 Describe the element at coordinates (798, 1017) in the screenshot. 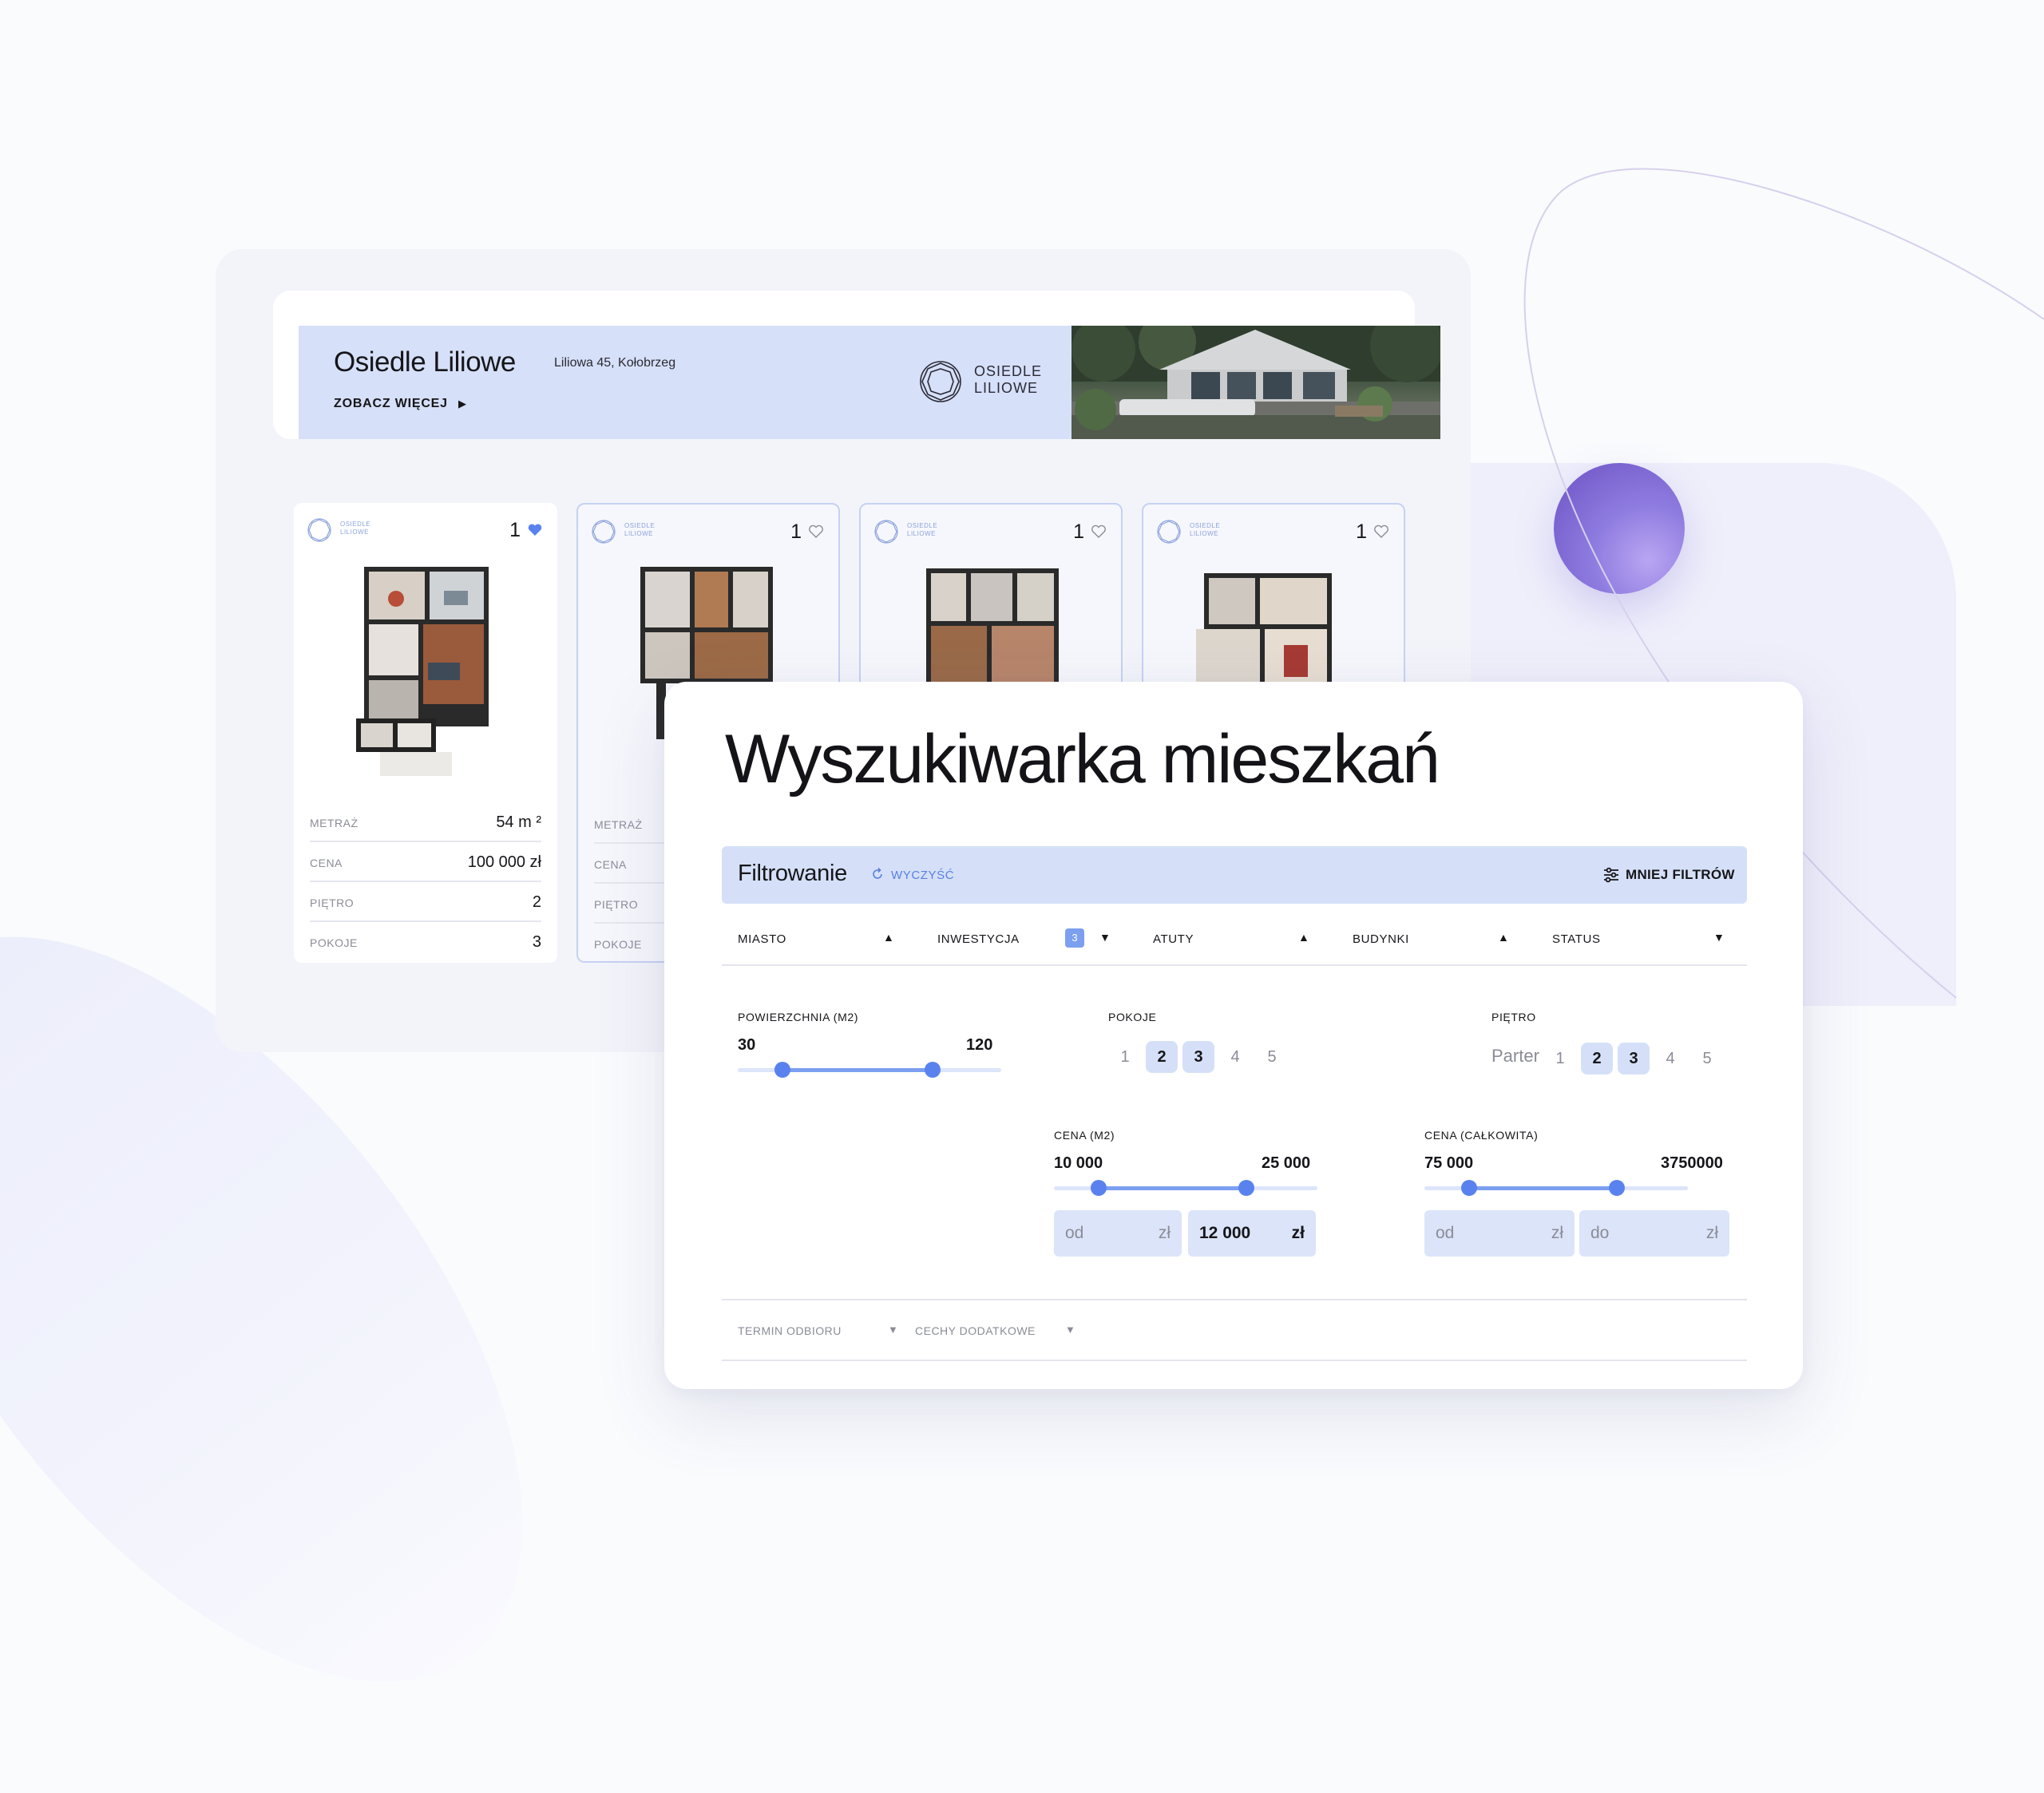

I see `area-label: POWIERZCHNIA (M2)` at that location.